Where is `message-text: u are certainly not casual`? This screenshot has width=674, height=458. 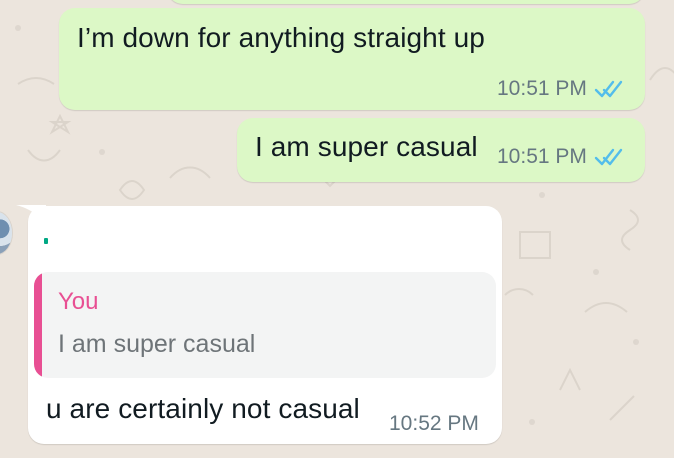
message-text: u are certainly not casual is located at coordinates (203, 408).